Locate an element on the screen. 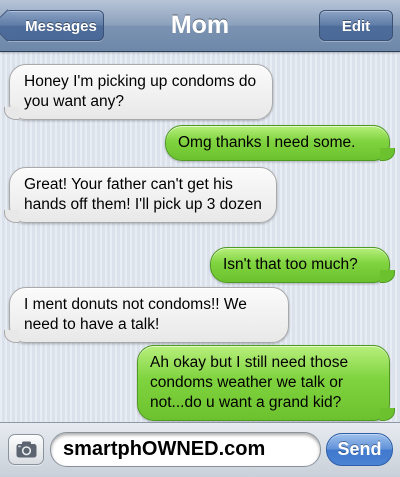 This screenshot has width=400, height=477. camera-button is located at coordinates (26, 449).